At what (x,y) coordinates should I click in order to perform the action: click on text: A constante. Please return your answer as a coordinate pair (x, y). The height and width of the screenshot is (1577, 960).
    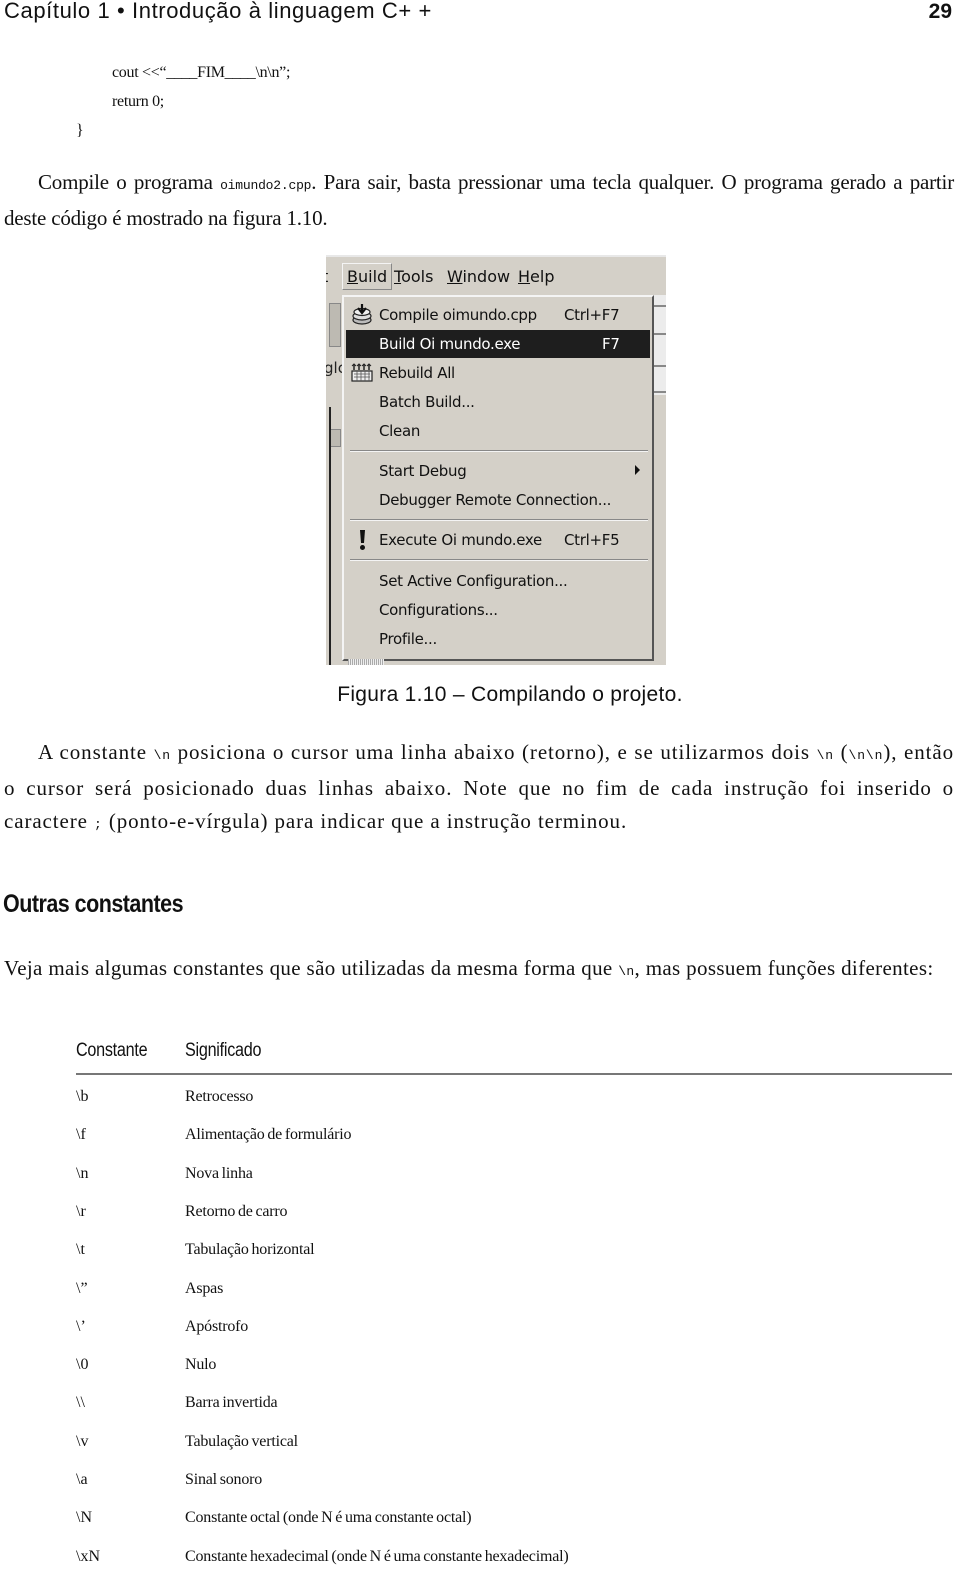
    Looking at the image, I should click on (96, 752).